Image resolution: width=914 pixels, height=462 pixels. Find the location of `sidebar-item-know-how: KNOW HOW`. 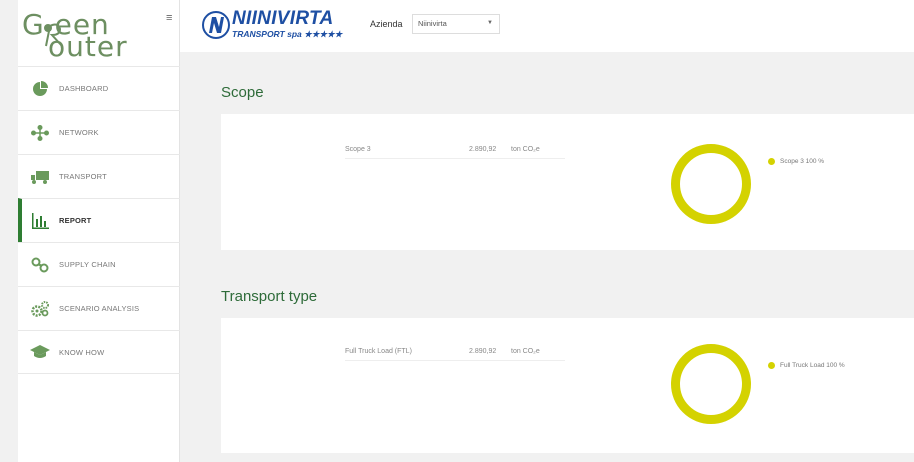

sidebar-item-know-how: KNOW HOW is located at coordinates (99, 352).